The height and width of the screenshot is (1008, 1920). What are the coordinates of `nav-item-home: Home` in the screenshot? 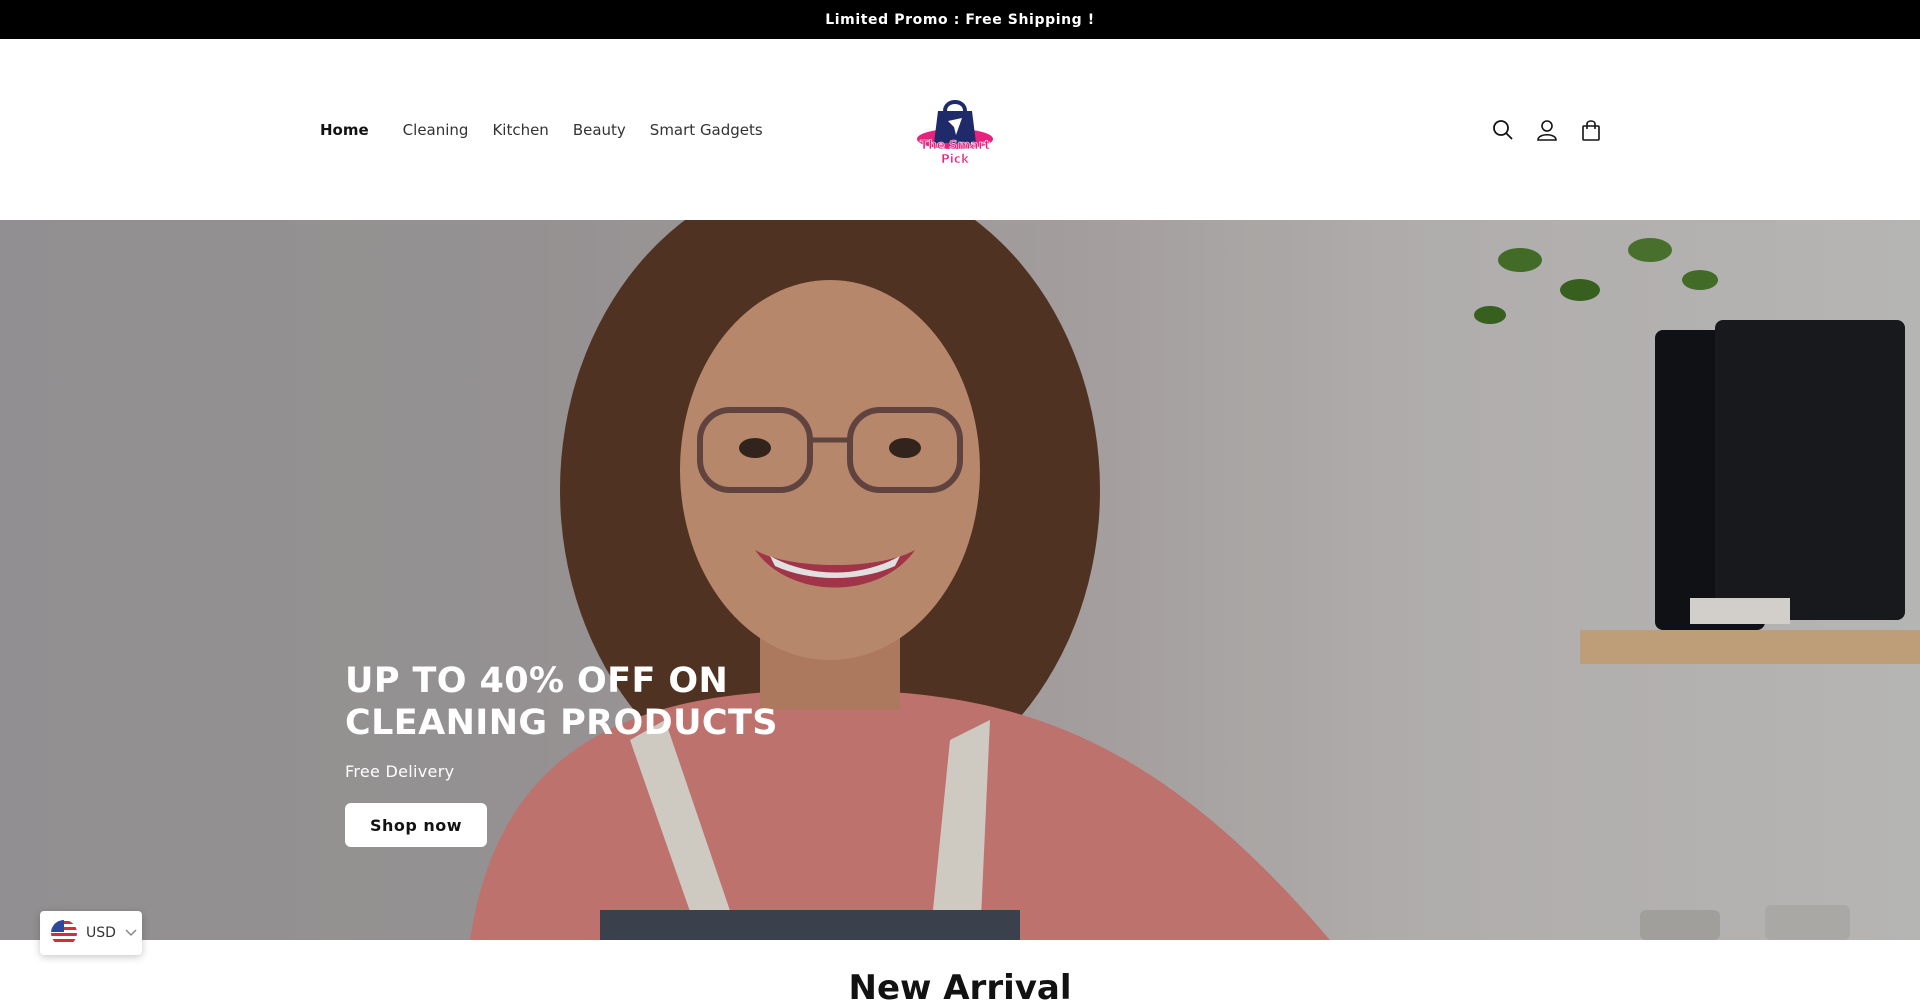 It's located at (344, 130).